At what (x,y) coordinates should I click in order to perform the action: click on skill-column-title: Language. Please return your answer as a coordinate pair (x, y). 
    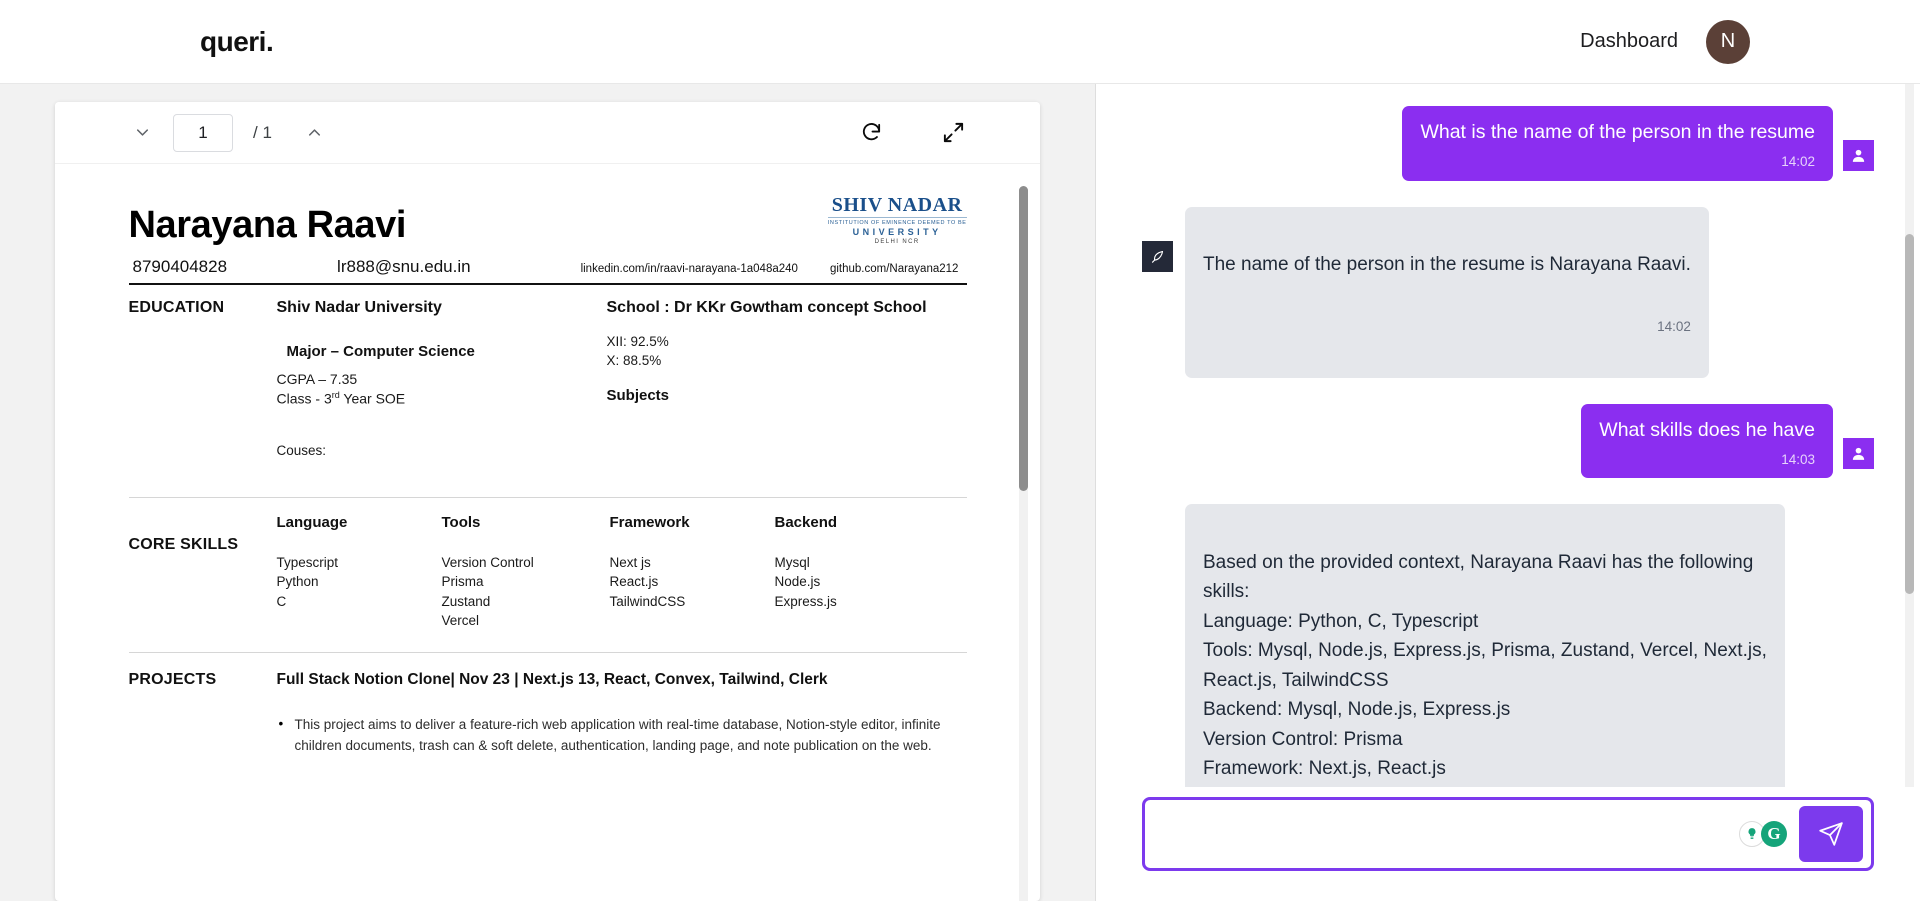
    Looking at the image, I should click on (312, 523).